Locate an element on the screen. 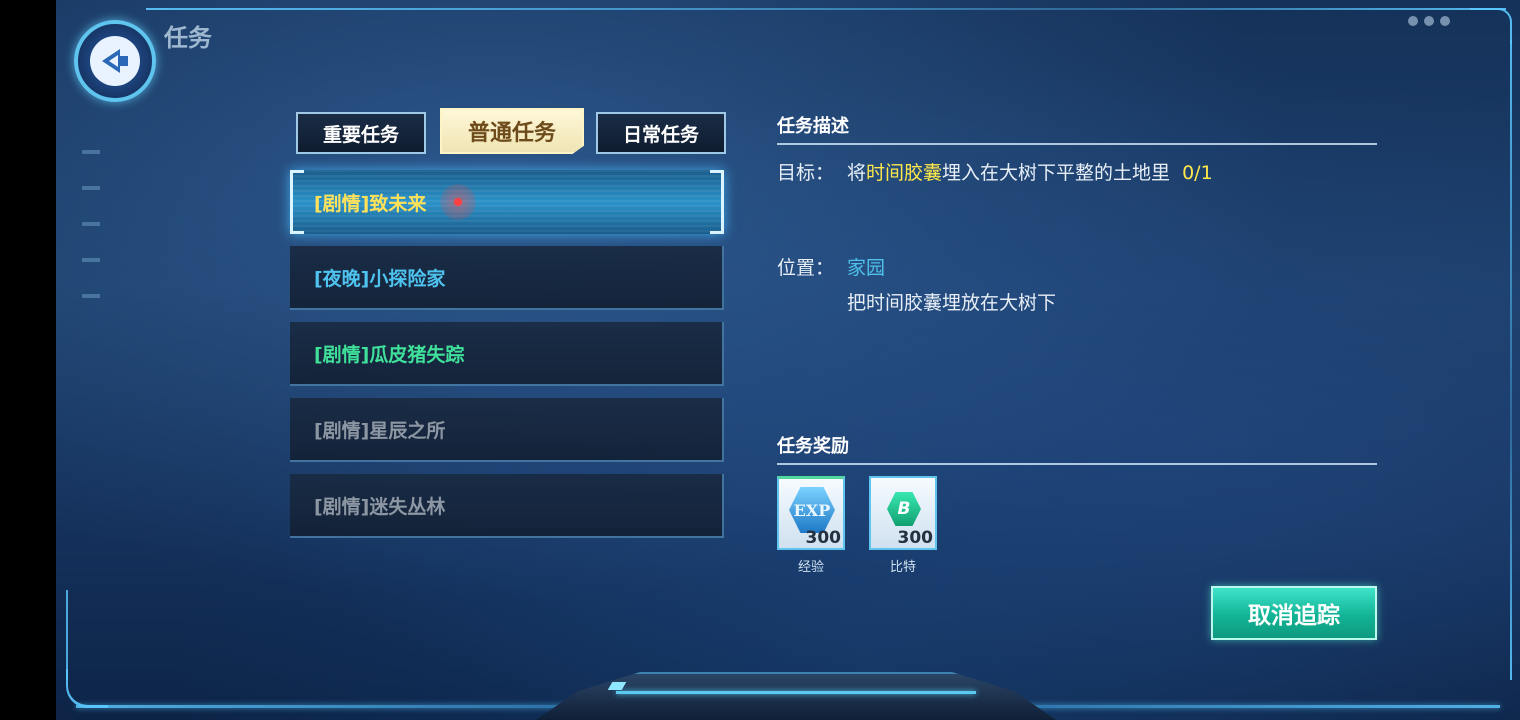 The height and width of the screenshot is (720, 1520). description-title: 任务描述 is located at coordinates (813, 126).